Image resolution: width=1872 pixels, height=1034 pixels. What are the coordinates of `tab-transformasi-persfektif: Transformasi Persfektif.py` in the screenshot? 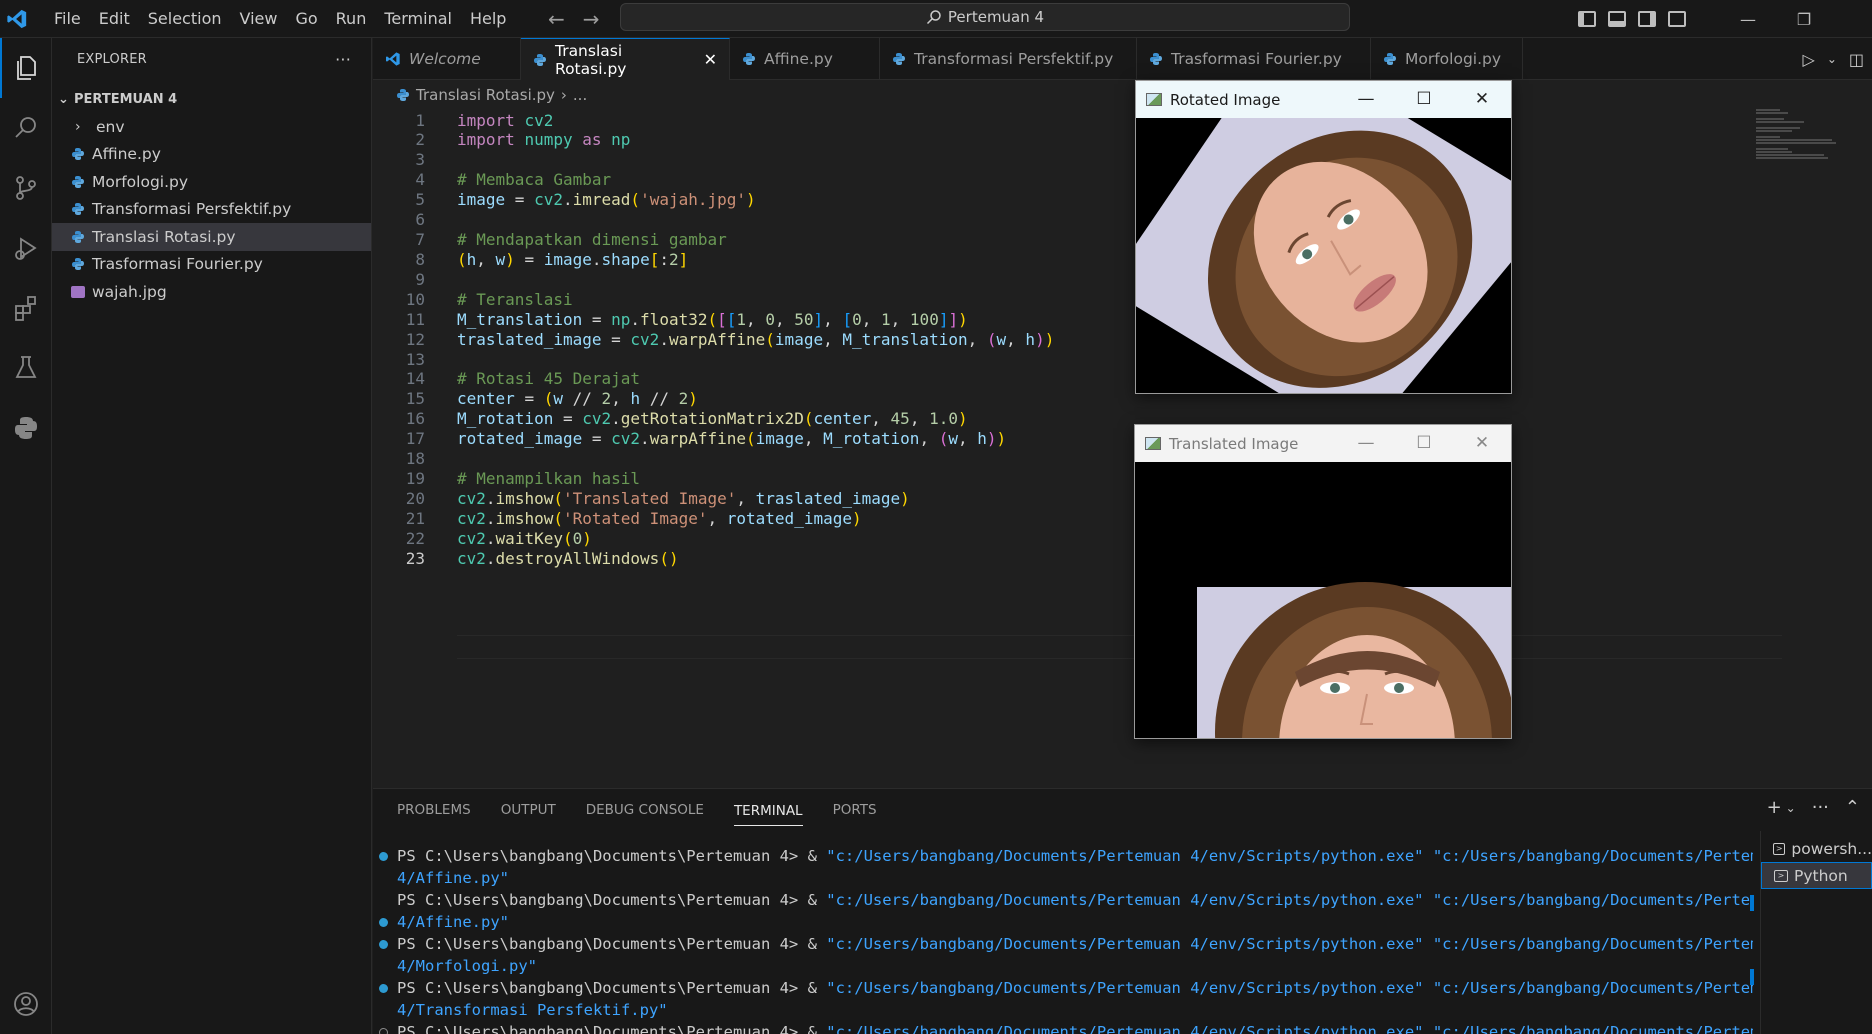 It's located at (1008, 59).